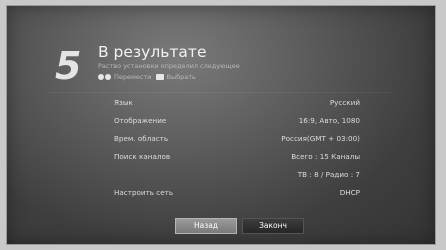 Image resolution: width=446 pixels, height=250 pixels. What do you see at coordinates (273, 226) in the screenshot?
I see `finish-button: Законч` at bounding box center [273, 226].